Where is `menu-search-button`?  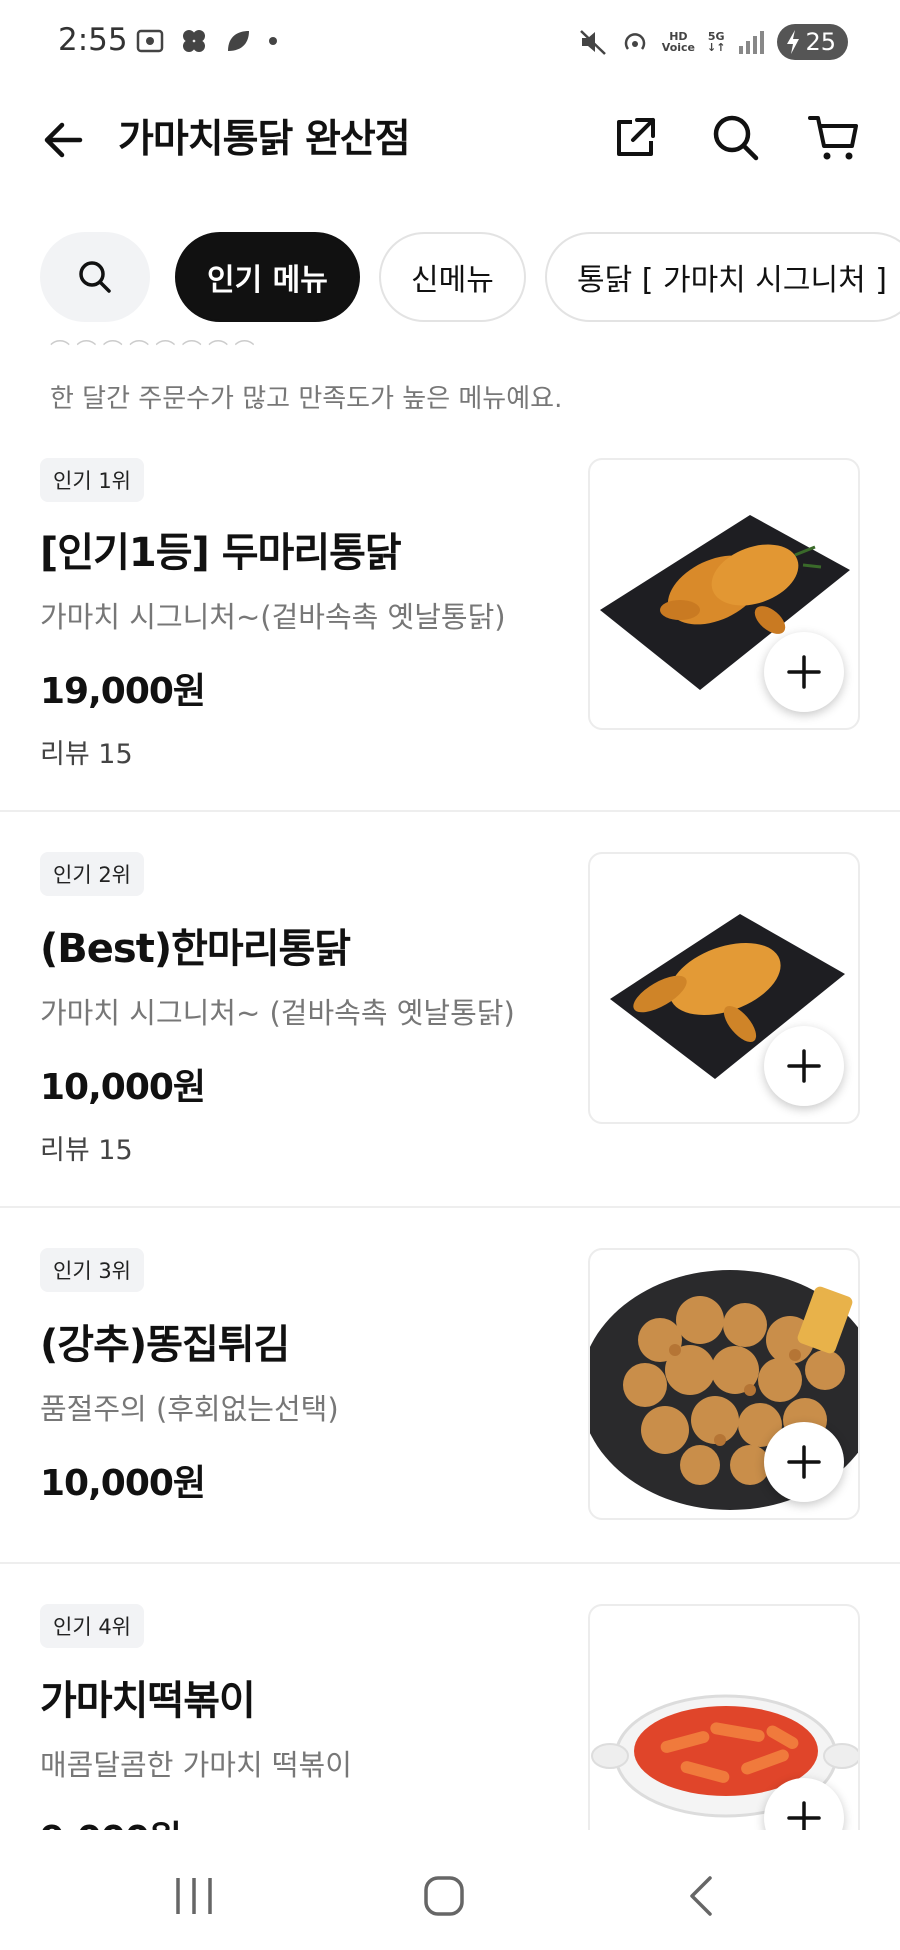
menu-search-button is located at coordinates (95, 277).